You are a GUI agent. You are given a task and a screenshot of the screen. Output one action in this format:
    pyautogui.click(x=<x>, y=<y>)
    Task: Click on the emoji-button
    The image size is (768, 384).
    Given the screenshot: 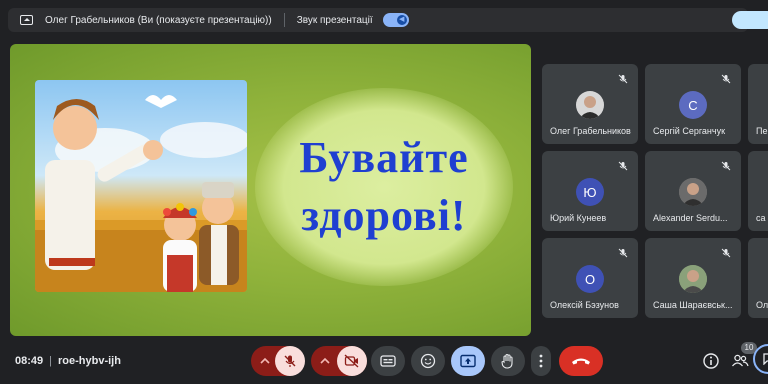 What is the action you would take?
    pyautogui.click(x=428, y=361)
    